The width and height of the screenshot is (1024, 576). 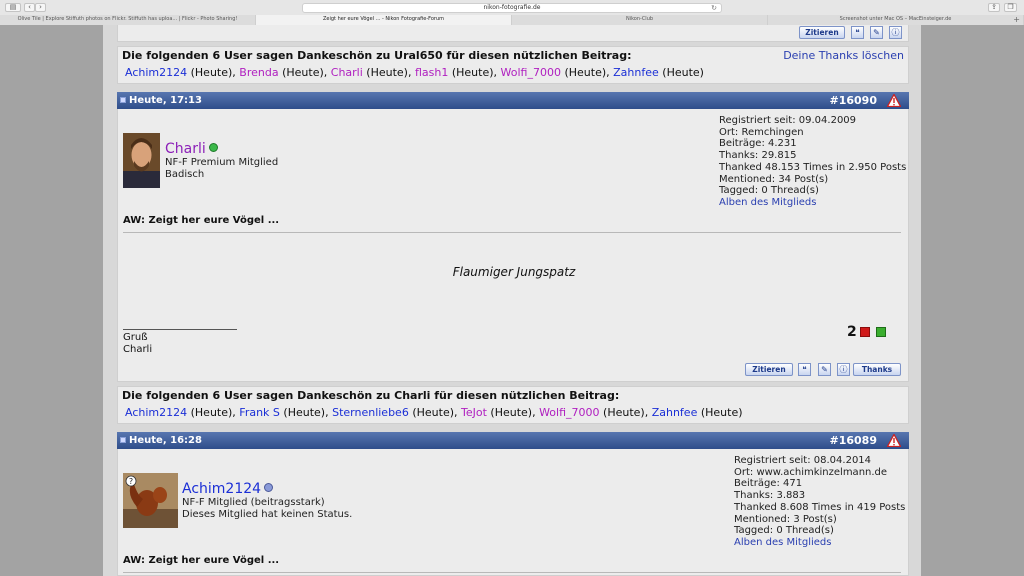 What do you see at coordinates (854, 440) in the screenshot?
I see `post-number: #16089` at bounding box center [854, 440].